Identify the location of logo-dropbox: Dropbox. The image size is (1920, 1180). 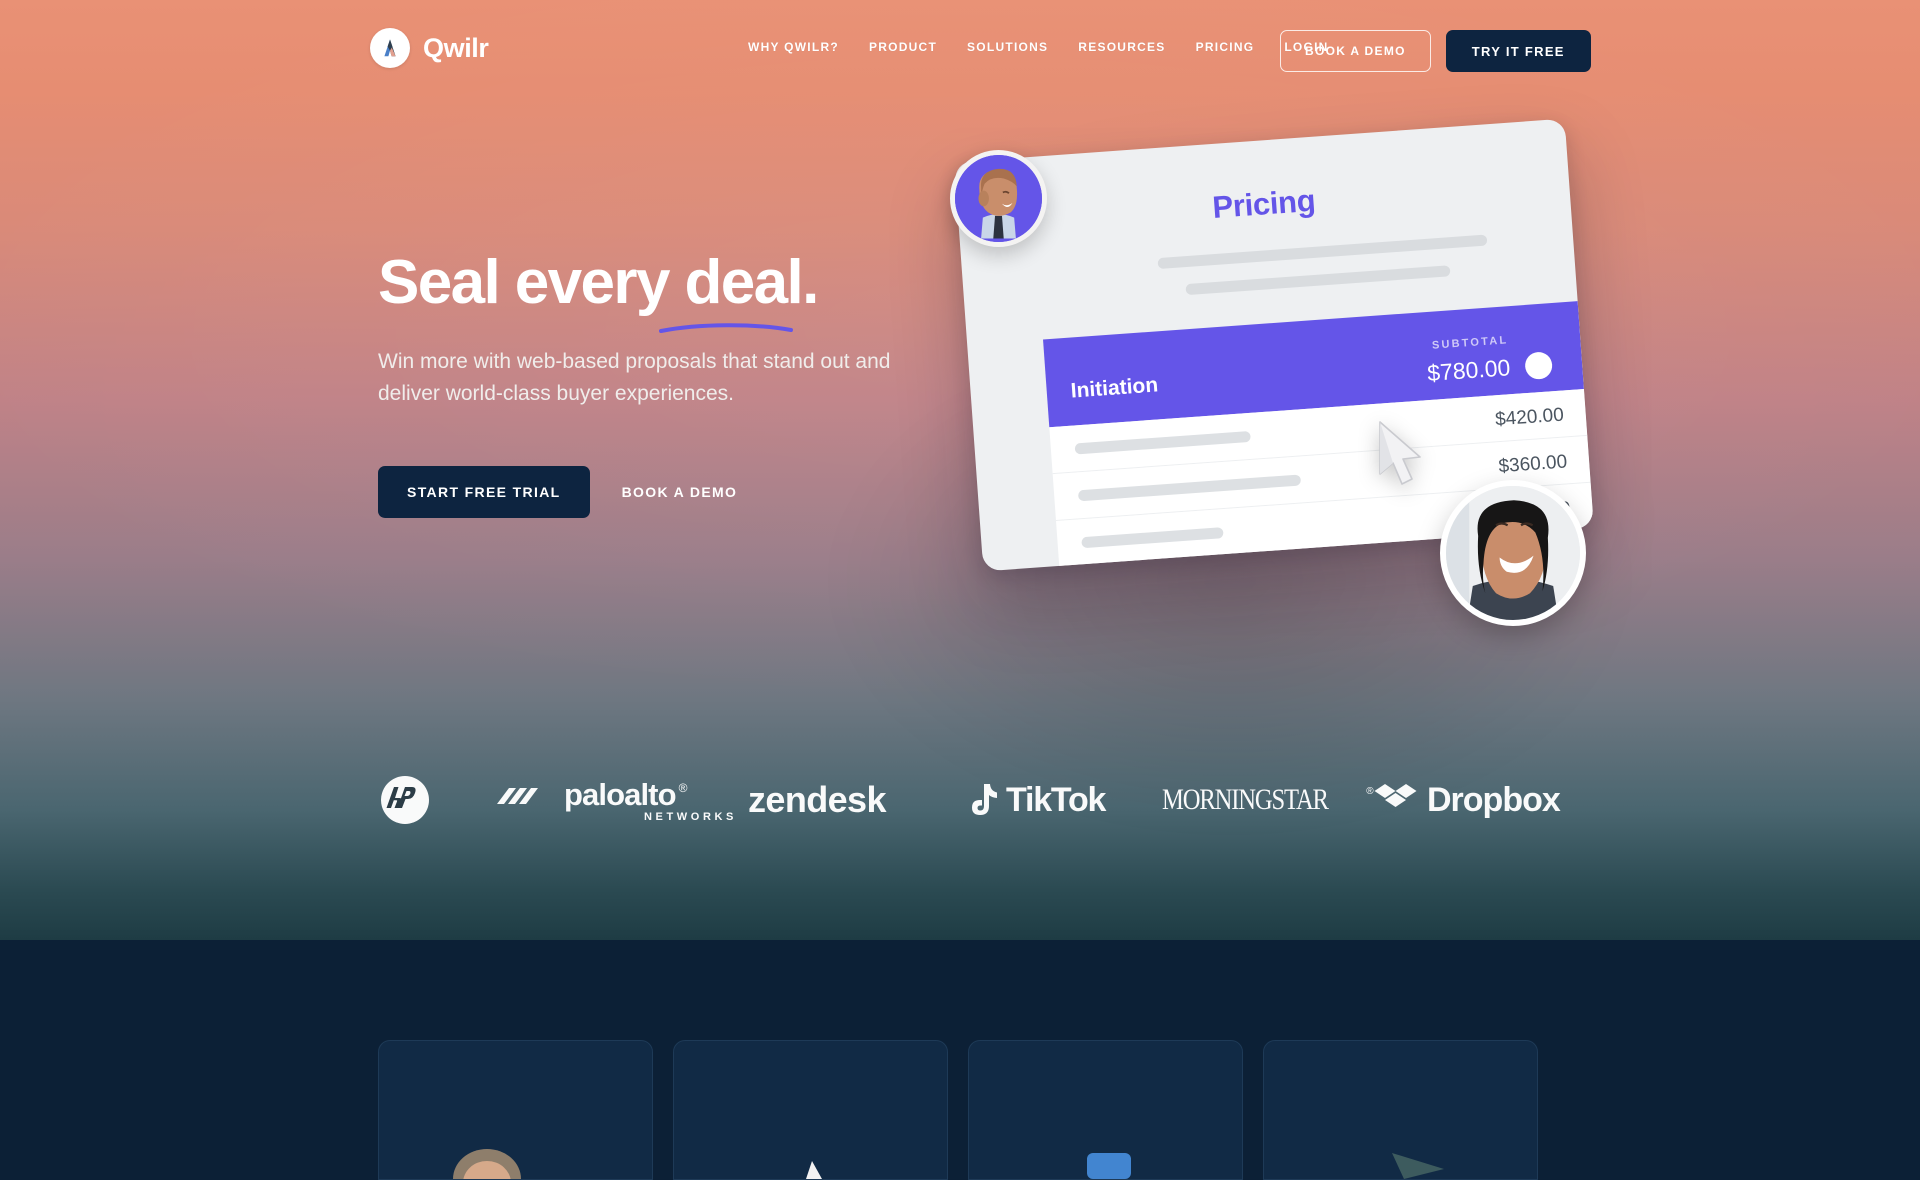
(1467, 800).